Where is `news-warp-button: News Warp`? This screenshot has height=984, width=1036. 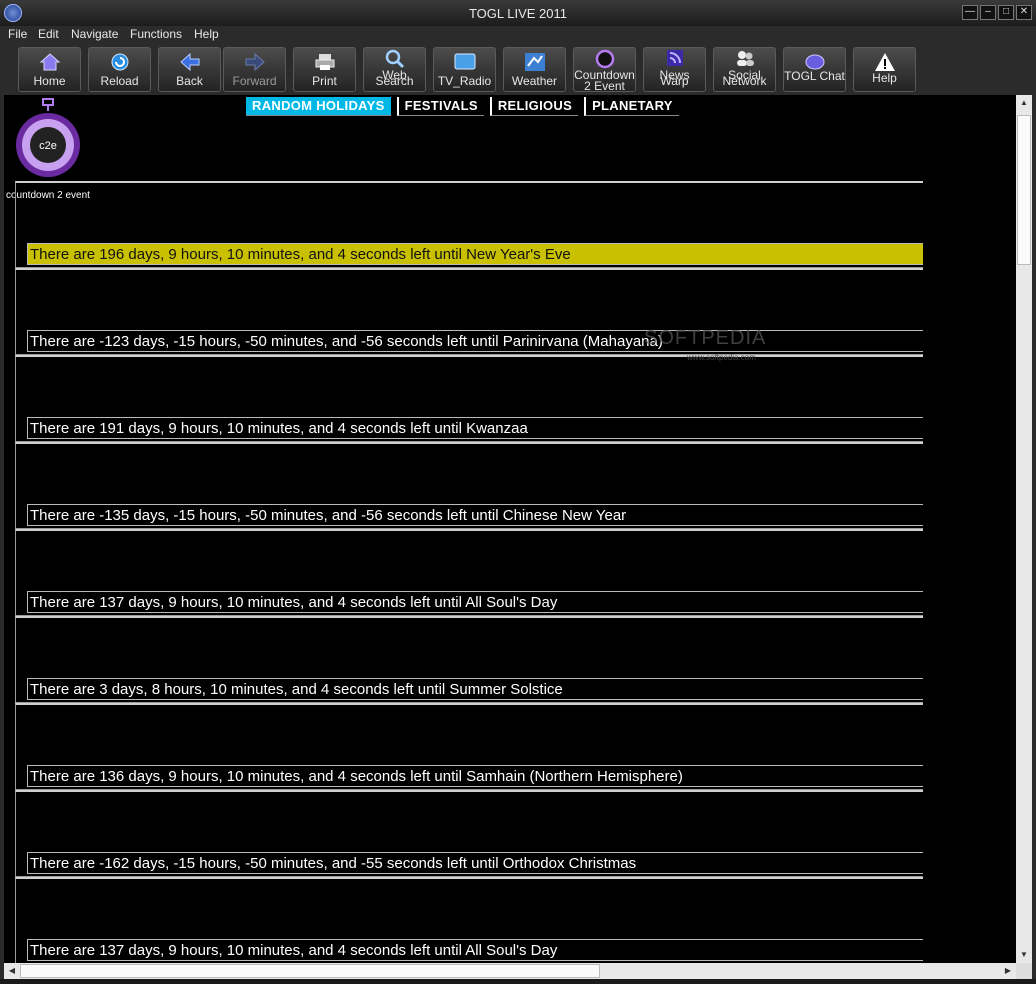 news-warp-button: News Warp is located at coordinates (674, 69).